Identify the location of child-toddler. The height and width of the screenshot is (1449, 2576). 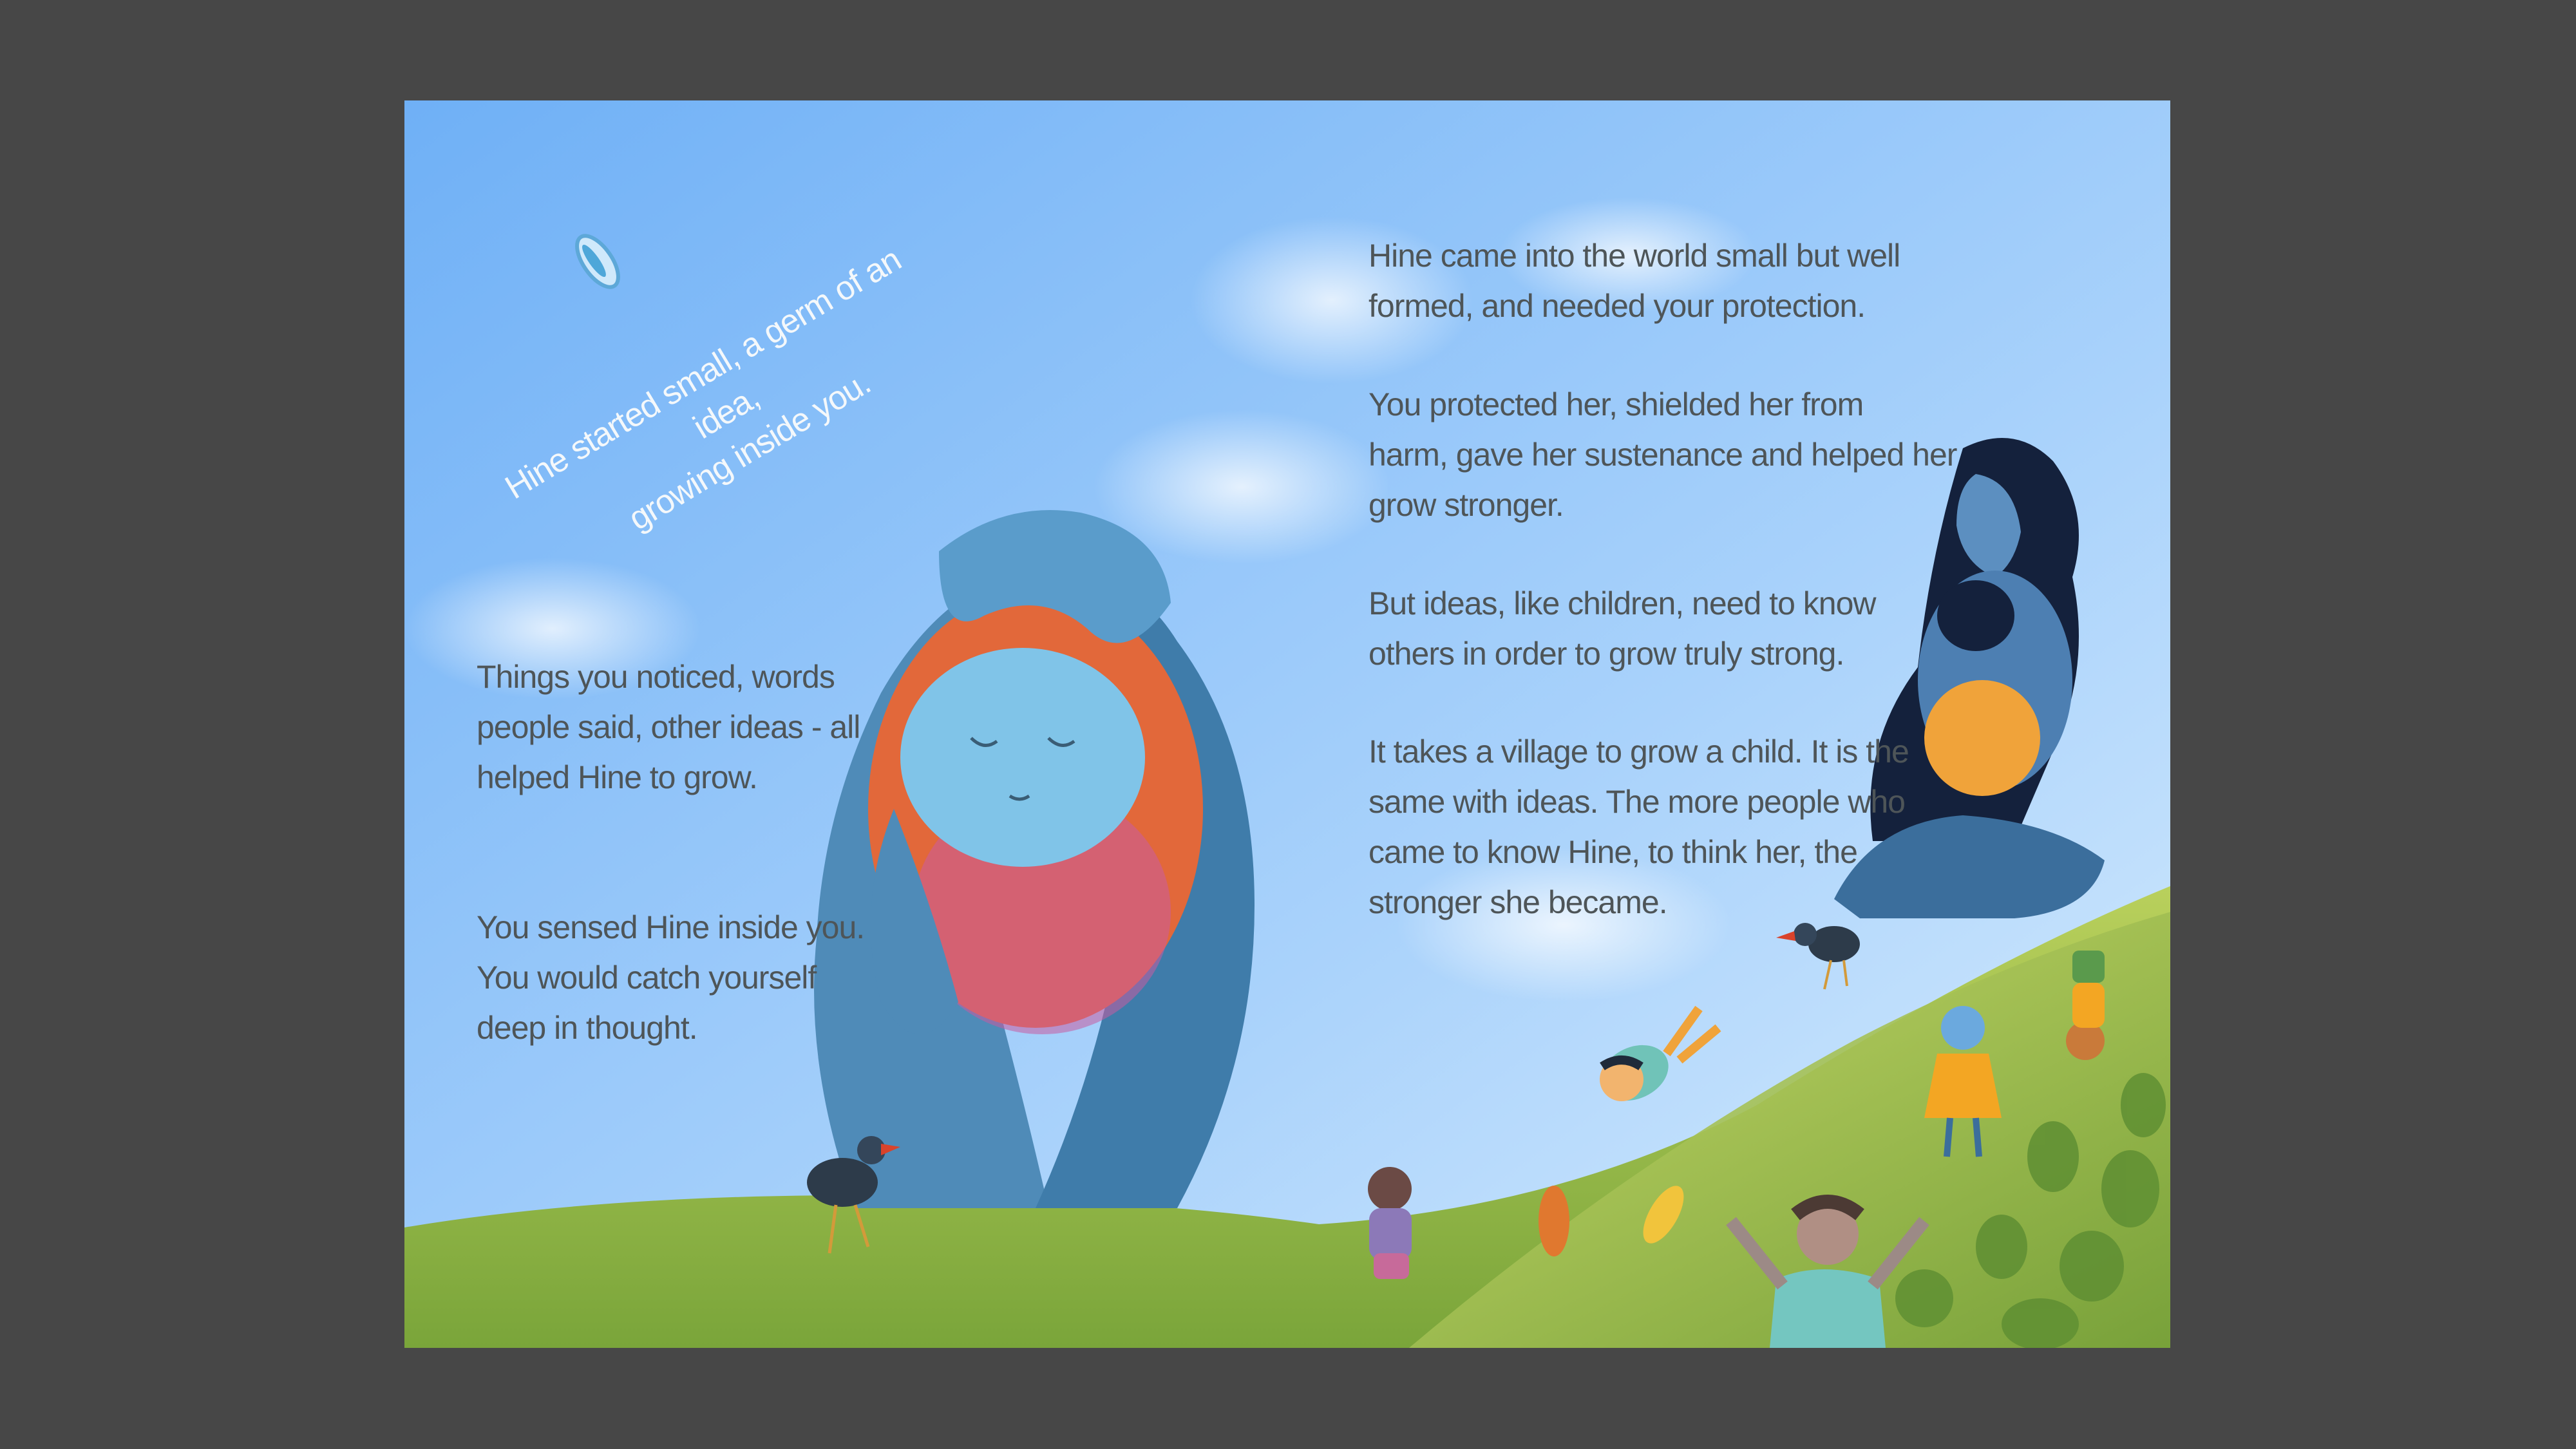
(1390, 1223).